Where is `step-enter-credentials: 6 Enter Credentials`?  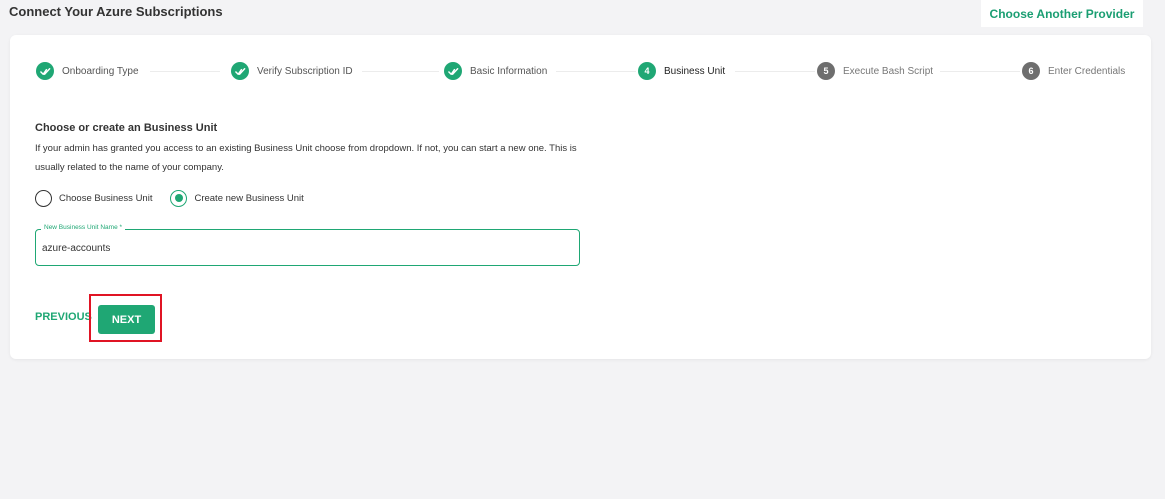 step-enter-credentials: 6 Enter Credentials is located at coordinates (1073, 71).